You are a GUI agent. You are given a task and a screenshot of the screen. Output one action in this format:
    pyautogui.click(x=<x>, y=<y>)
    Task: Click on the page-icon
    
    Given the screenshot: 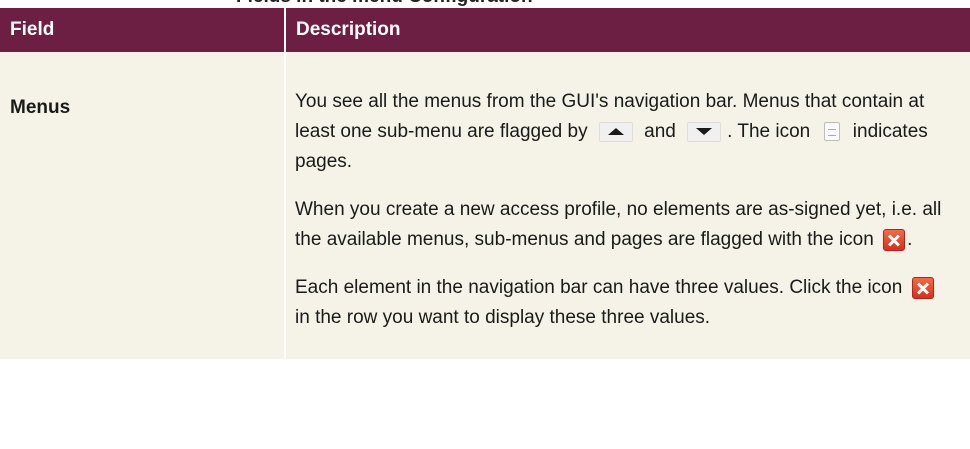 What is the action you would take?
    pyautogui.click(x=831, y=132)
    